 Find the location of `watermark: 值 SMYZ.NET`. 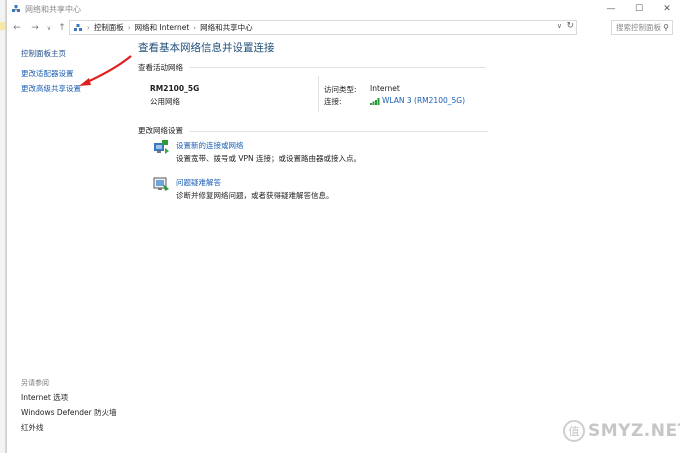

watermark: 值 SMYZ.NET is located at coordinates (621, 431).